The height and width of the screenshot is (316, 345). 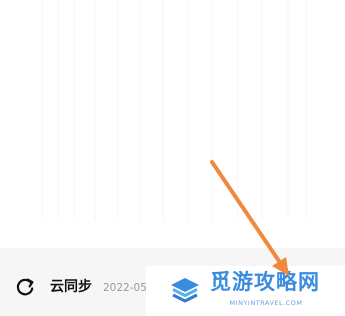 What do you see at coordinates (185, 290) in the screenshot?
I see `stacked-layers-logo-icon` at bounding box center [185, 290].